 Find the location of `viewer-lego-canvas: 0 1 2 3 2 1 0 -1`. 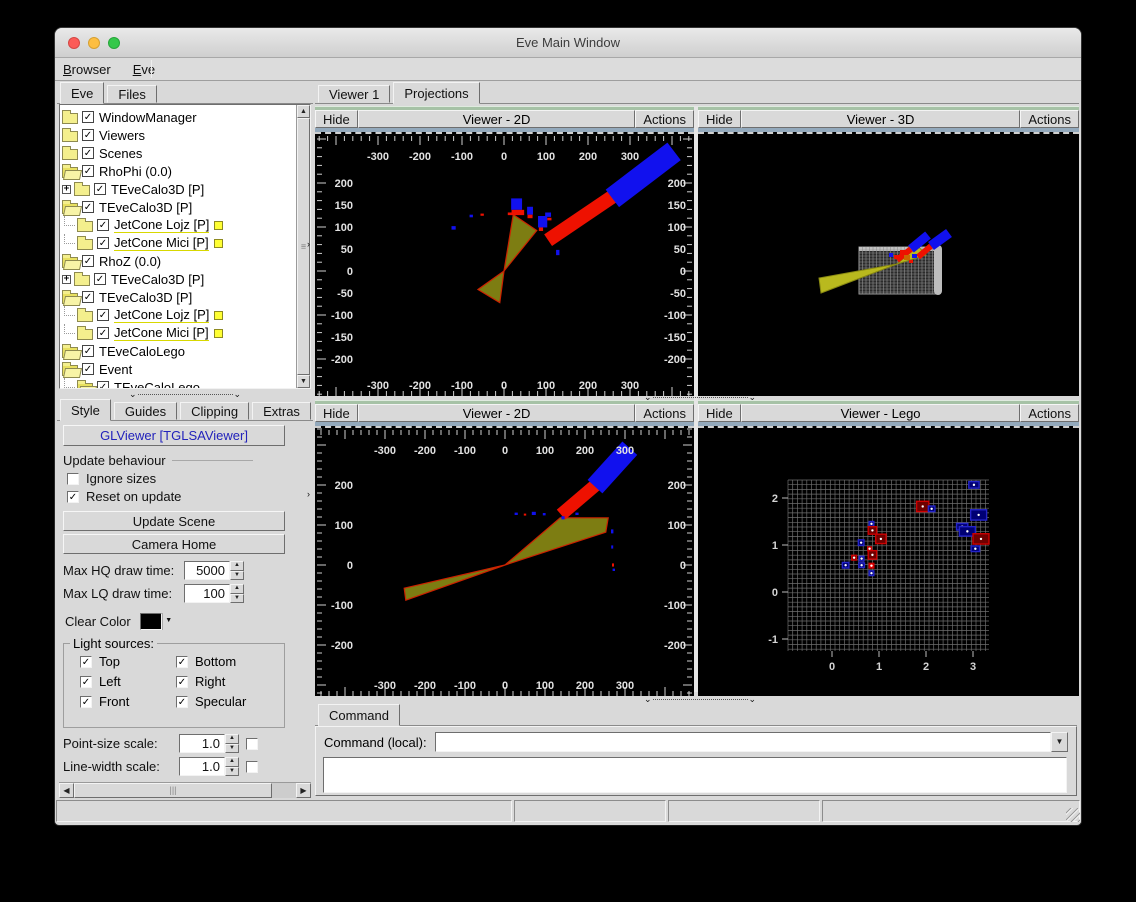

viewer-lego-canvas: 0 1 2 3 2 1 0 -1 is located at coordinates (888, 561).